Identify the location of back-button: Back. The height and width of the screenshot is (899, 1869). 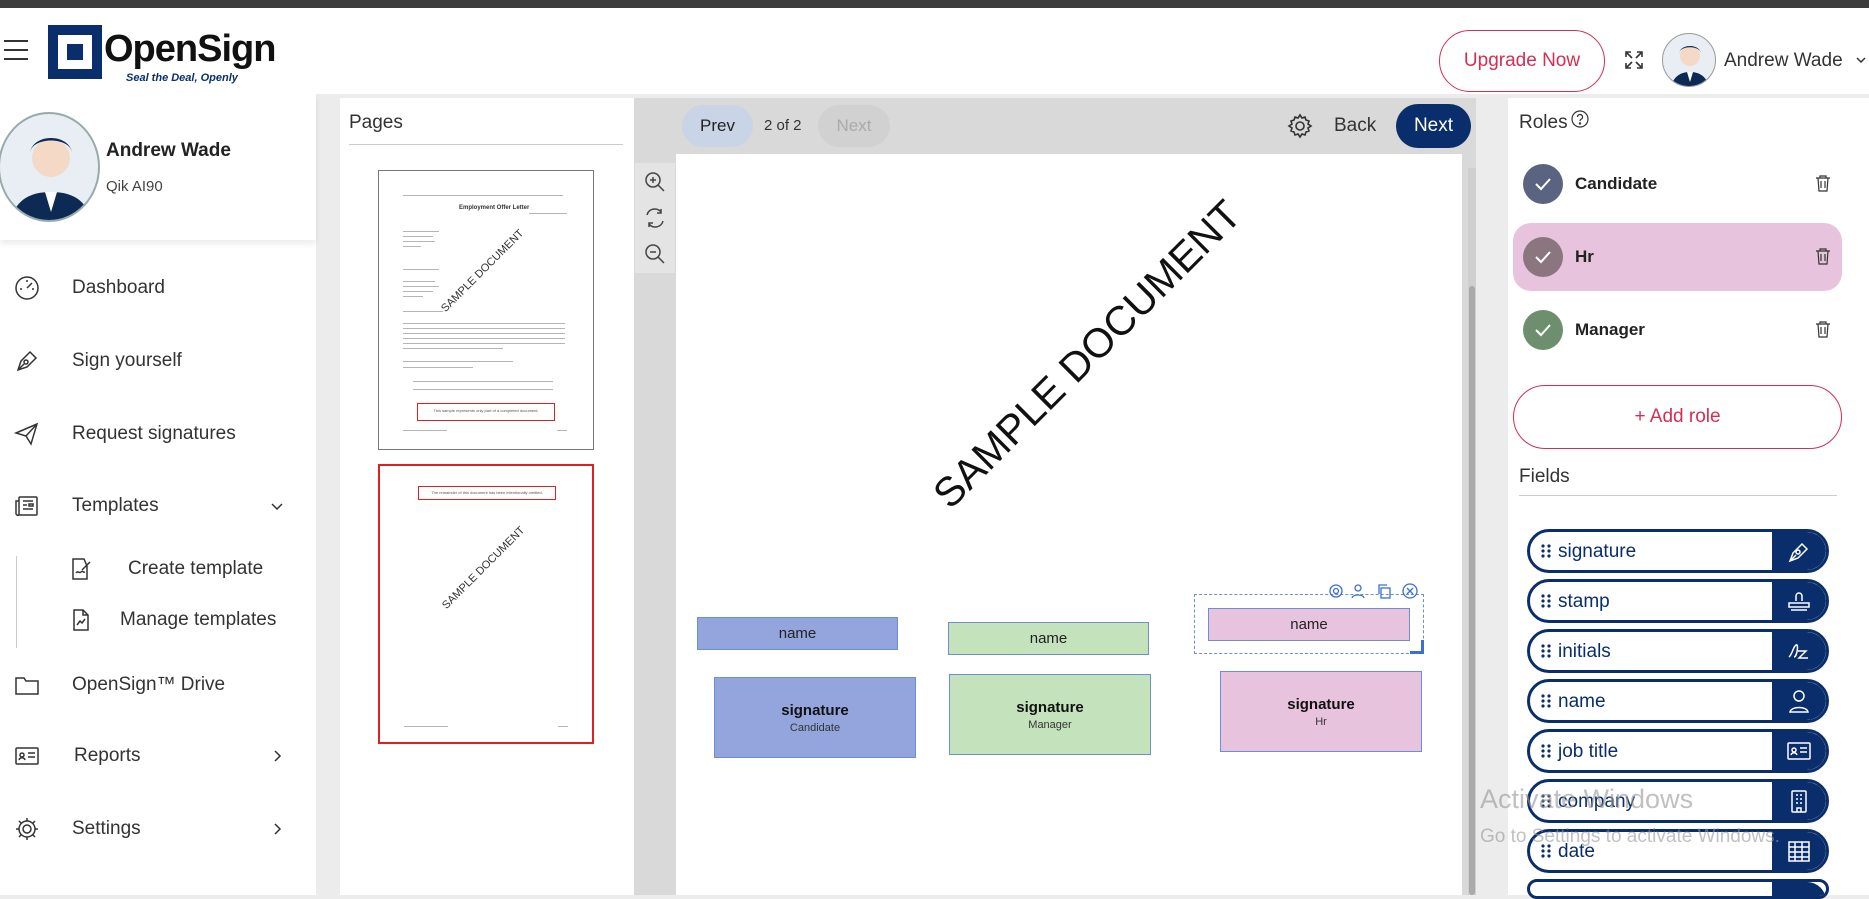
(1355, 126).